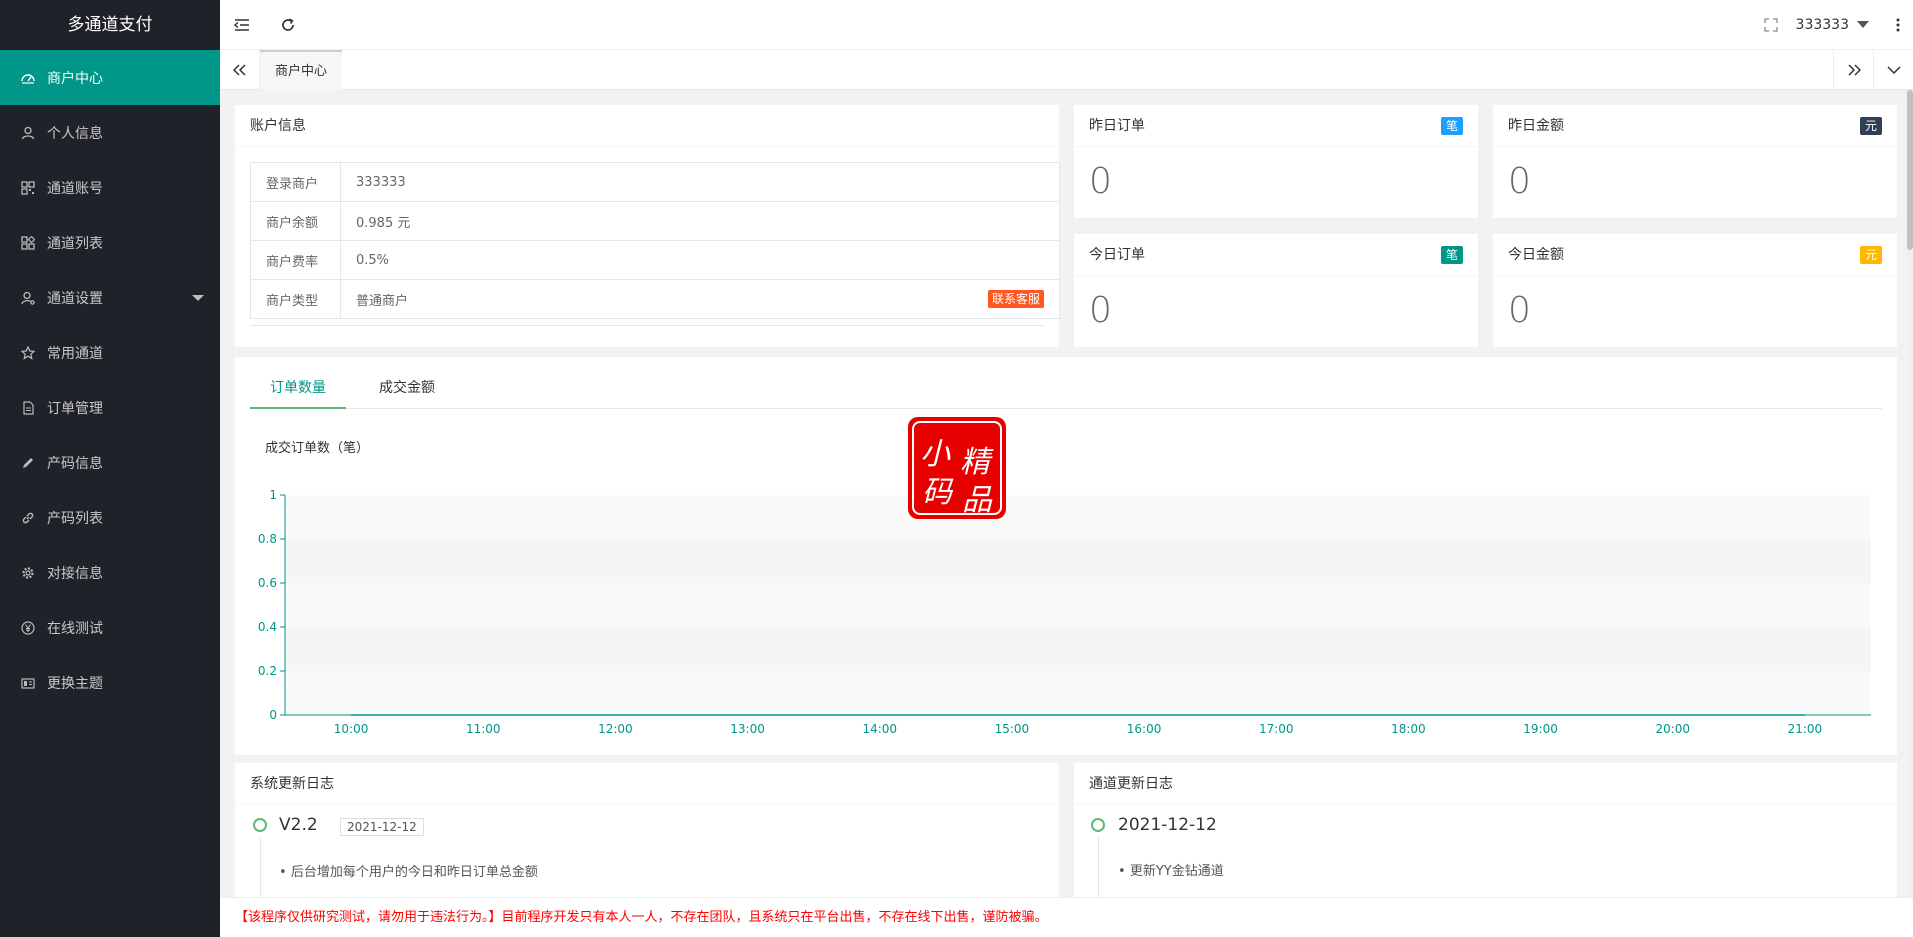  What do you see at coordinates (1893, 70) in the screenshot?
I see `tabs-menu-button` at bounding box center [1893, 70].